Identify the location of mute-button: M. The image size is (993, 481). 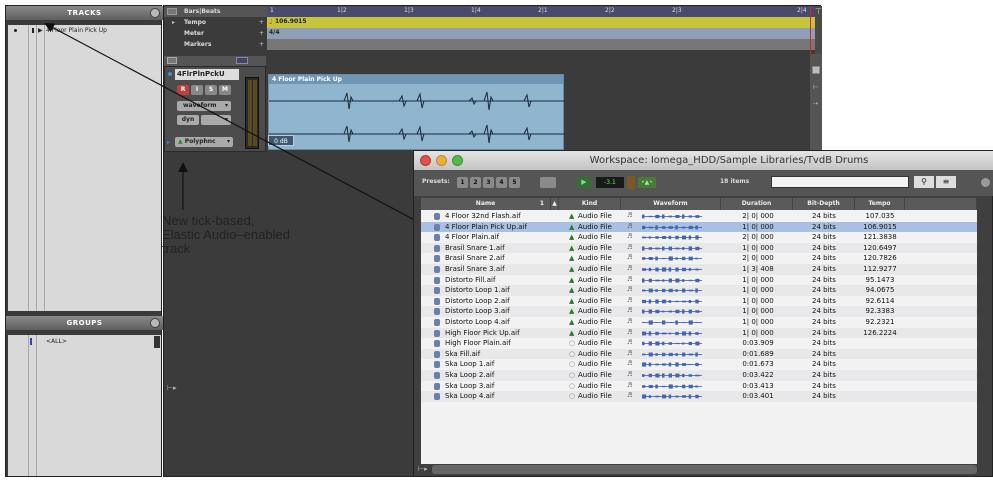
(225, 90).